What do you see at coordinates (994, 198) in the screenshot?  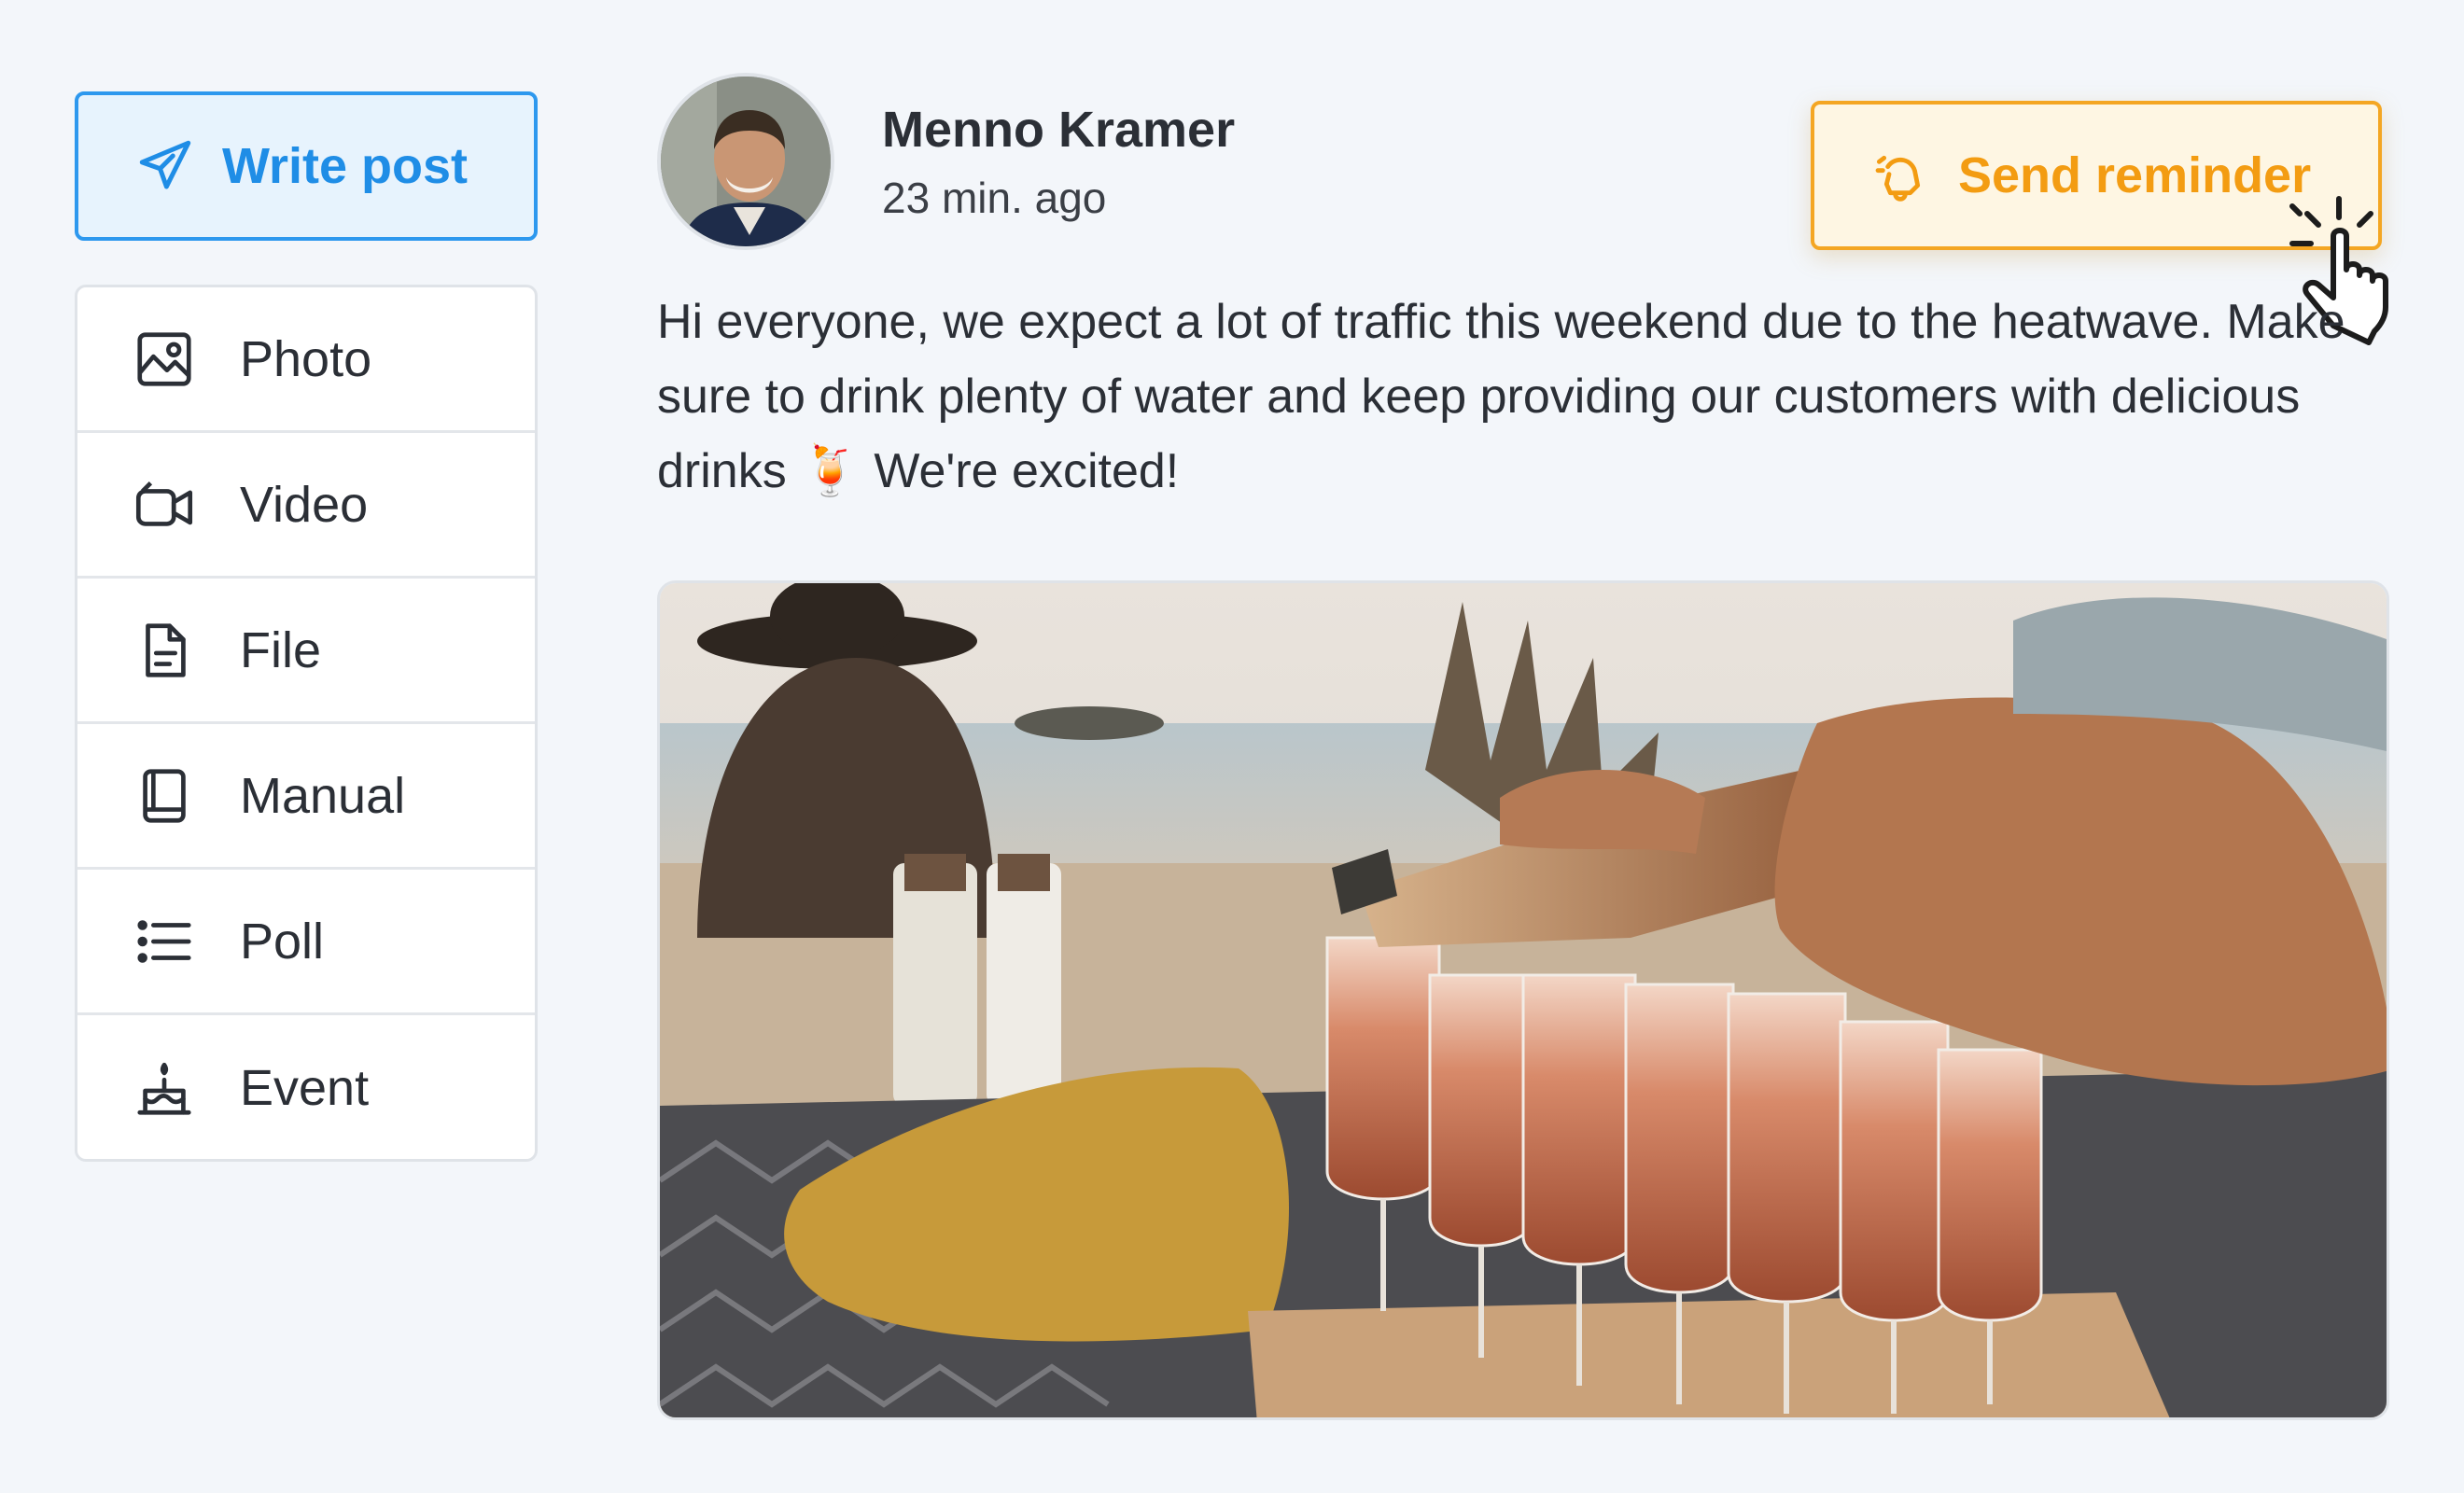 I see `post-timestamp: 23 min. ago` at bounding box center [994, 198].